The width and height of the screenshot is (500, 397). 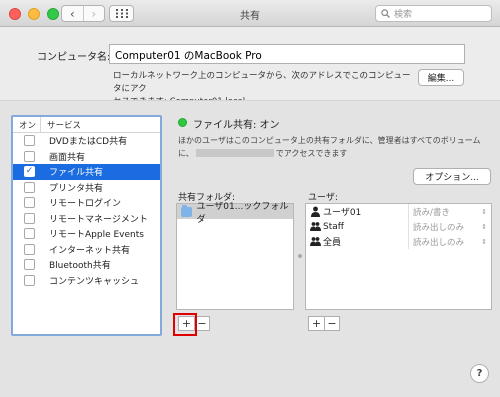 What do you see at coordinates (90, 250) in the screenshot?
I see `service-label: インターネット共有` at bounding box center [90, 250].